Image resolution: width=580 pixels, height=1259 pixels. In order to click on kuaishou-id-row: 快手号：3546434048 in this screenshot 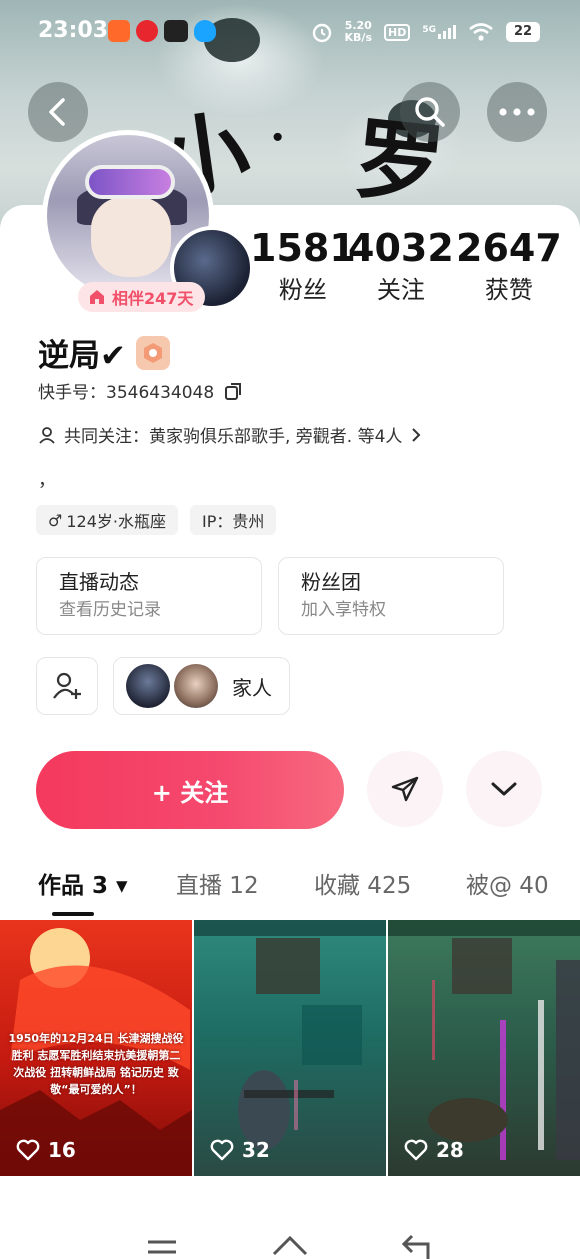, I will do `click(141, 390)`.